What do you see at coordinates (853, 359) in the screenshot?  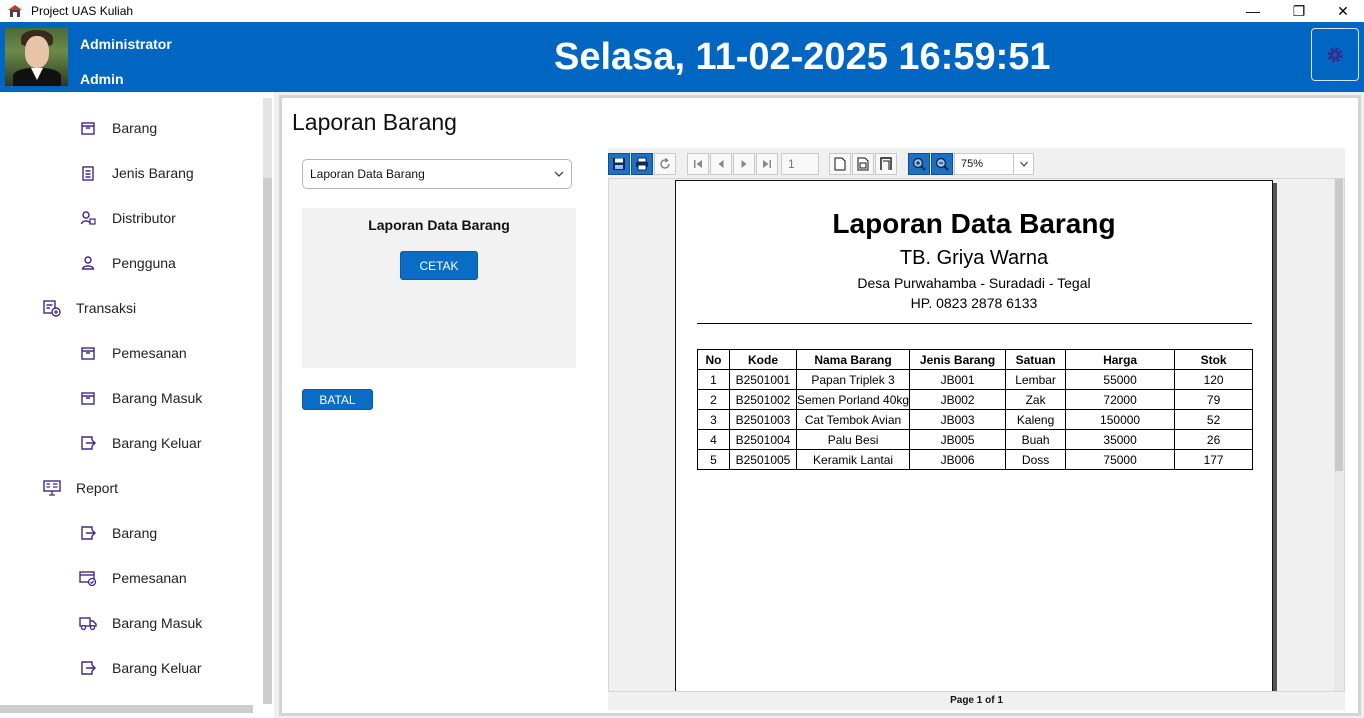 I see `column-header: Nama Barang` at bounding box center [853, 359].